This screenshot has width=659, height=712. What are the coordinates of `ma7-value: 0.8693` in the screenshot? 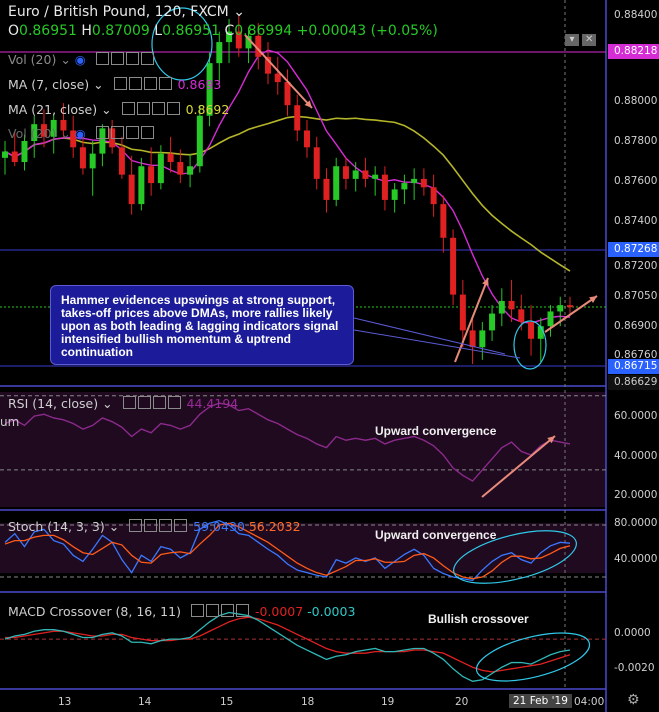 It's located at (199, 84).